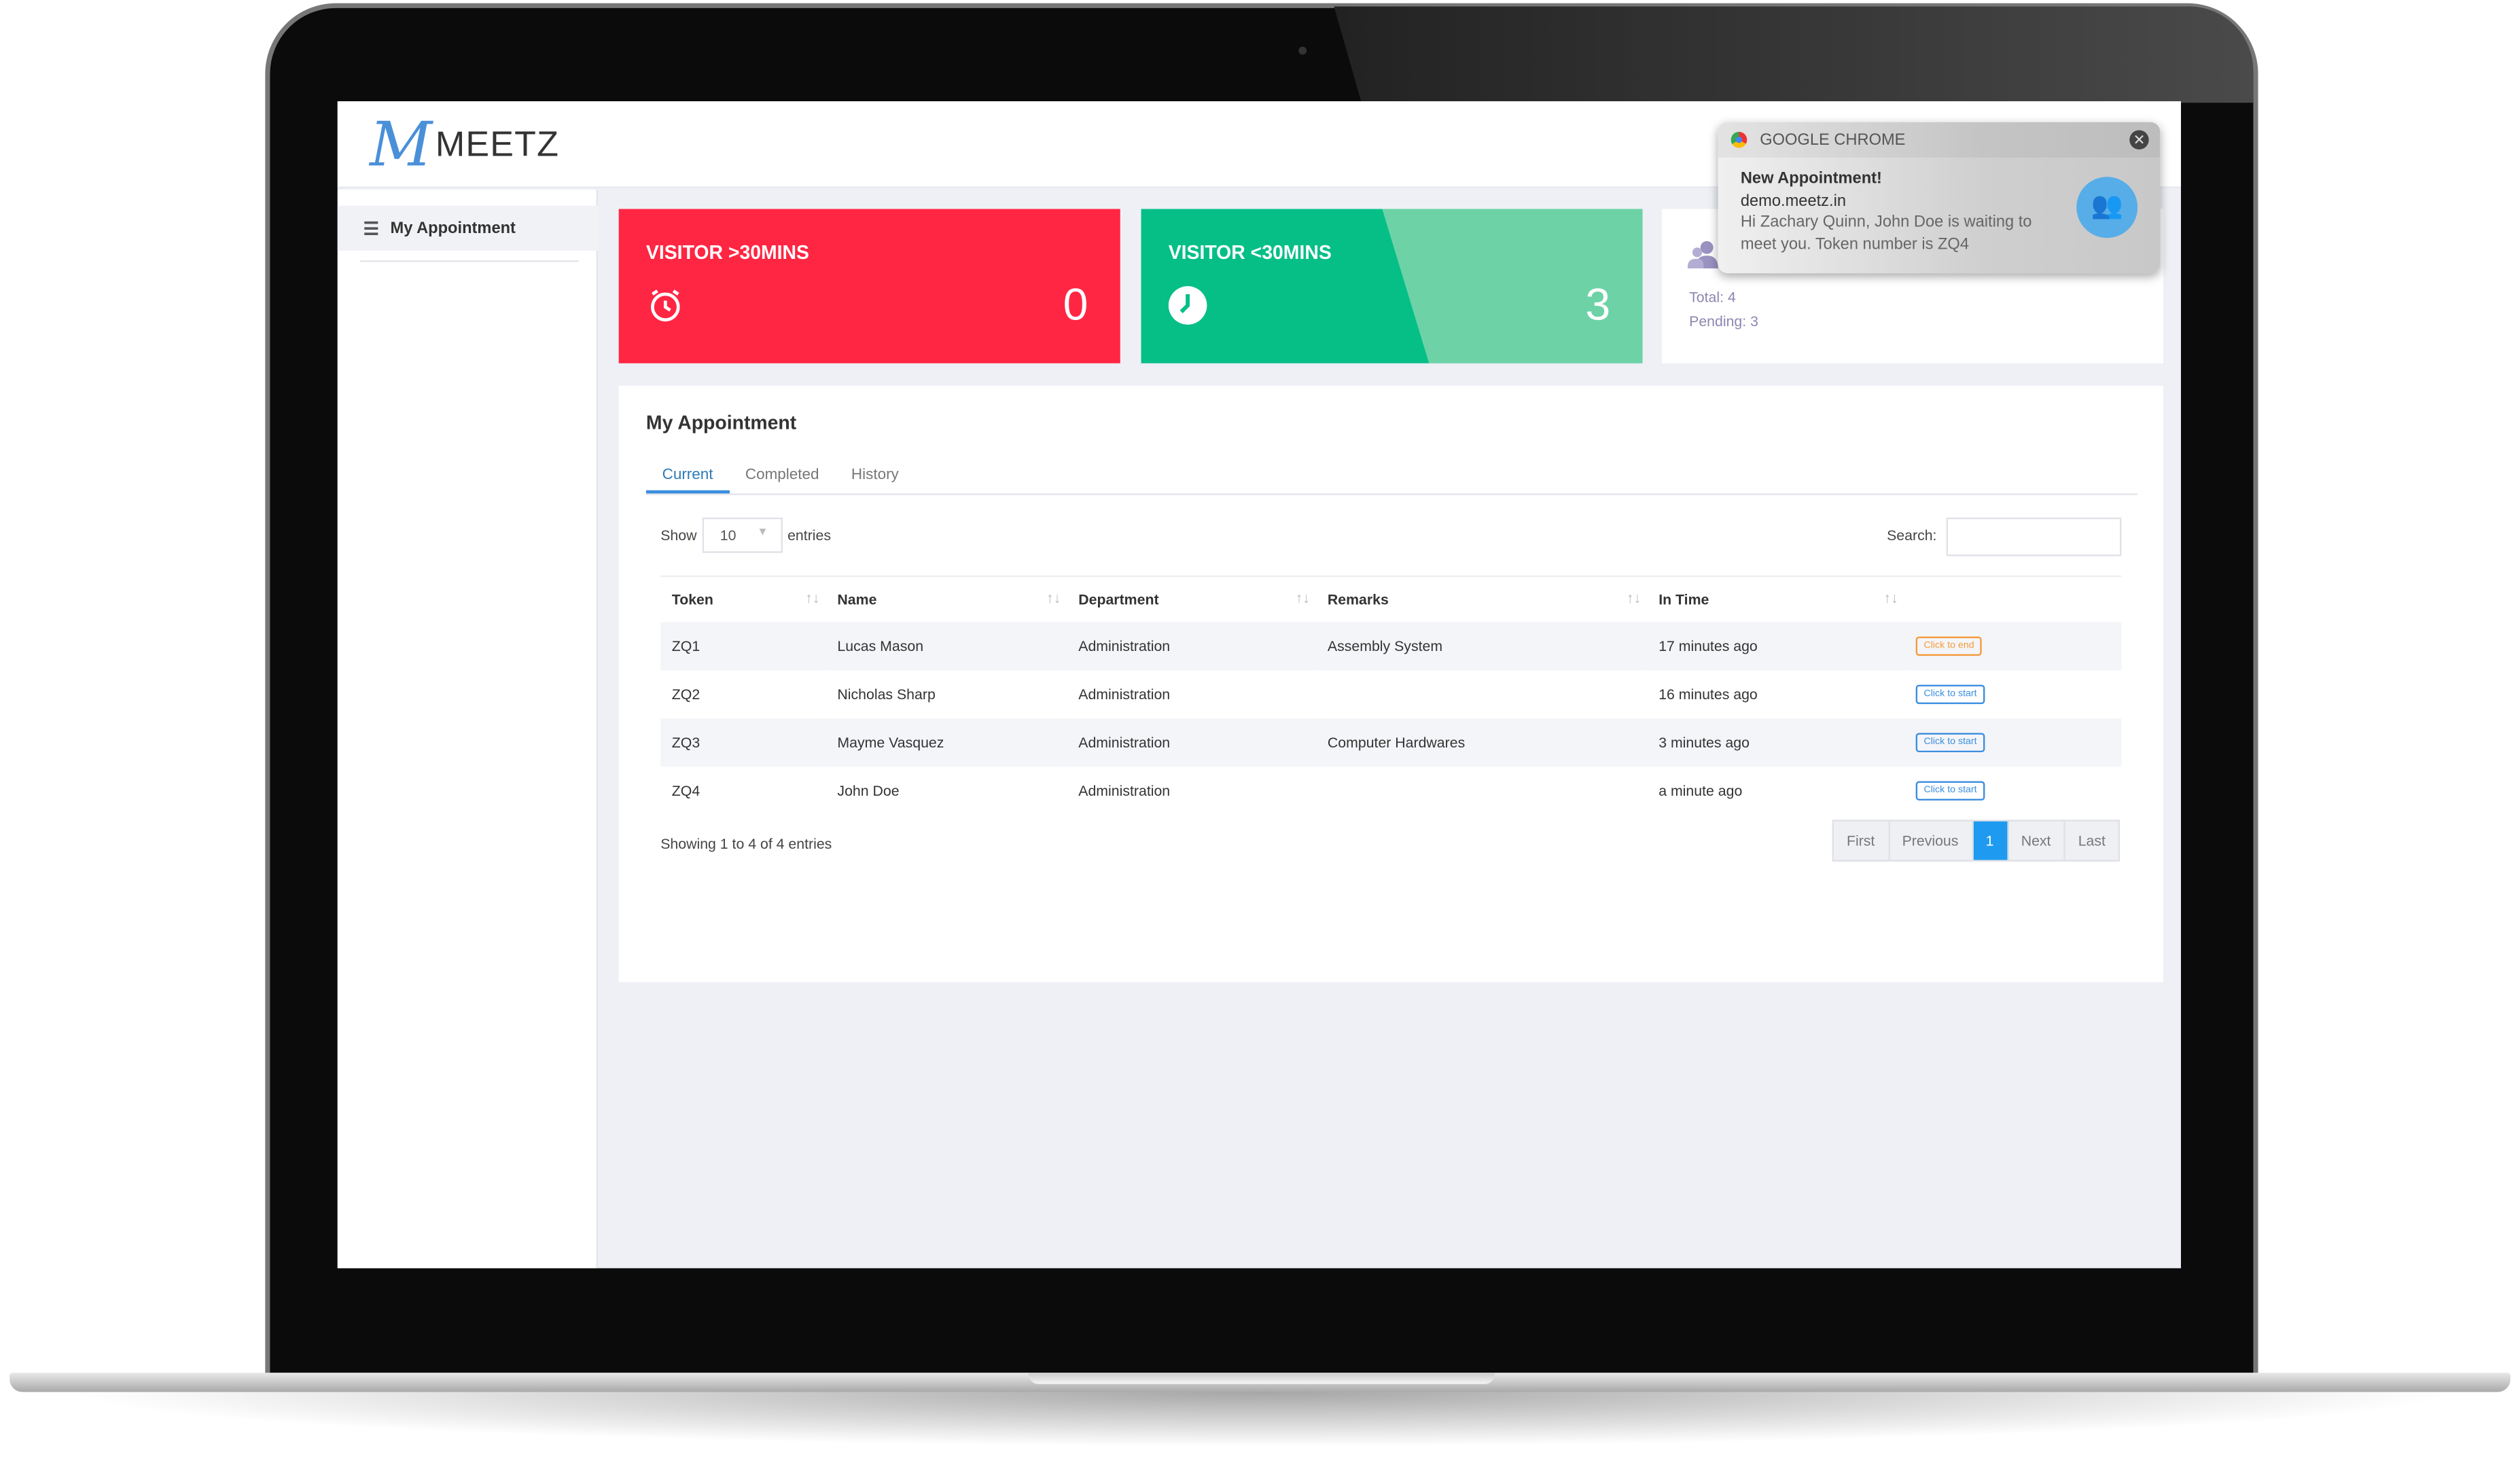 The image size is (2520, 1463). I want to click on column-header-action, so click(2013, 598).